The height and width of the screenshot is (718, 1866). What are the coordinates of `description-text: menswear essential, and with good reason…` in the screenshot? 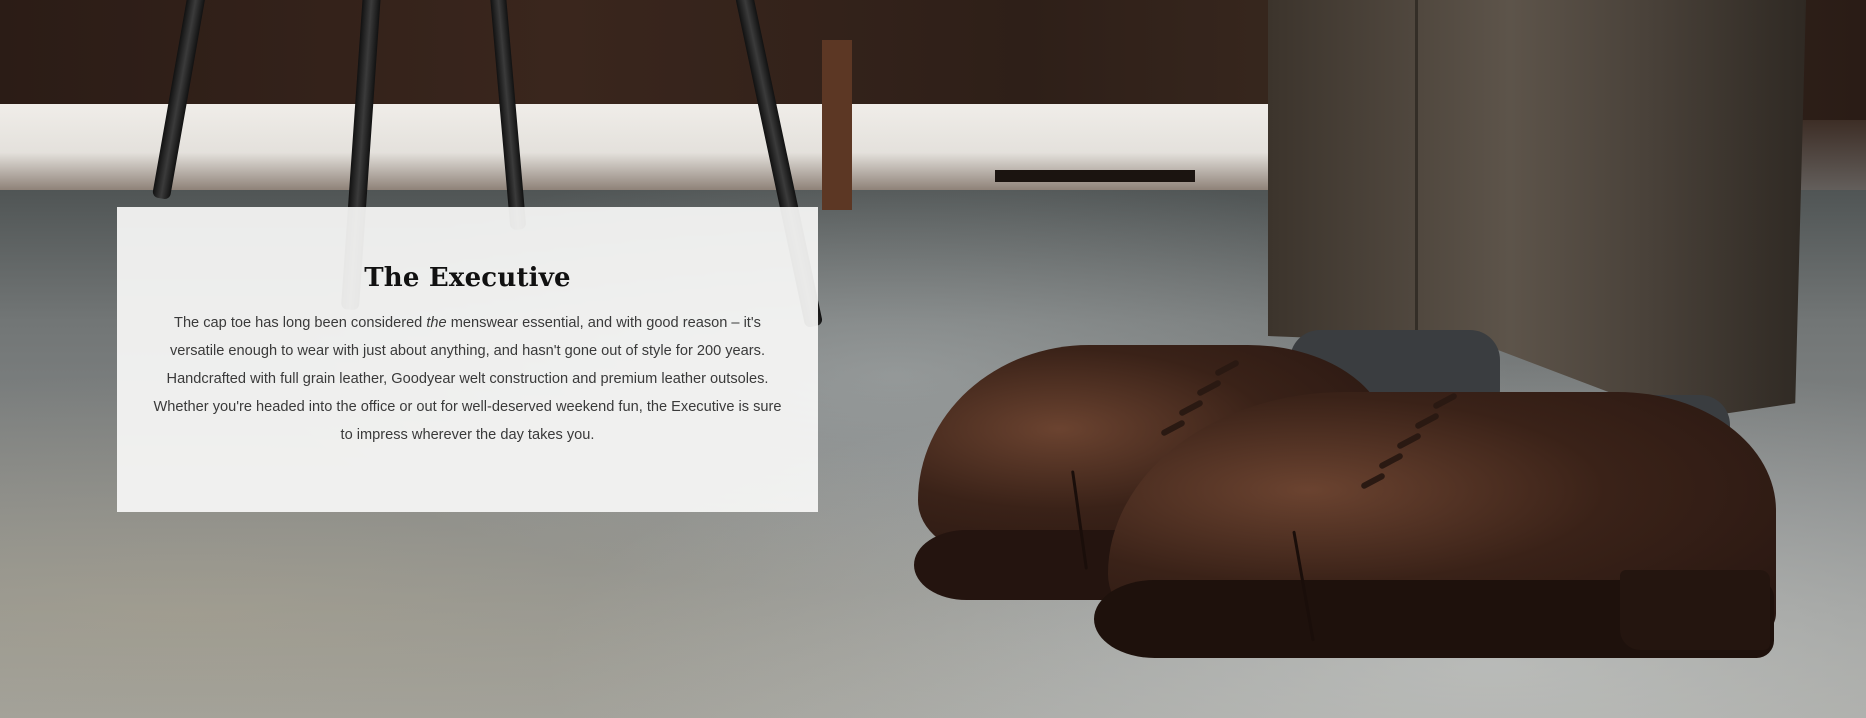 It's located at (467, 379).